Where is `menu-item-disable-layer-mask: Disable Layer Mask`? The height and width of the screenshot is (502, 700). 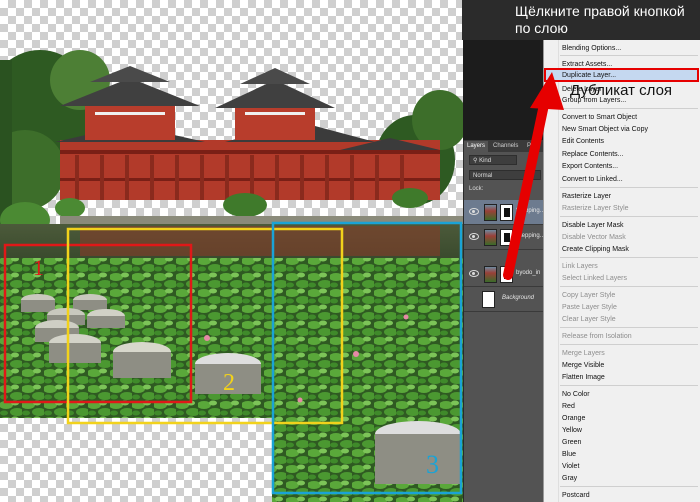 menu-item-disable-layer-mask: Disable Layer Mask is located at coordinates (592, 225).